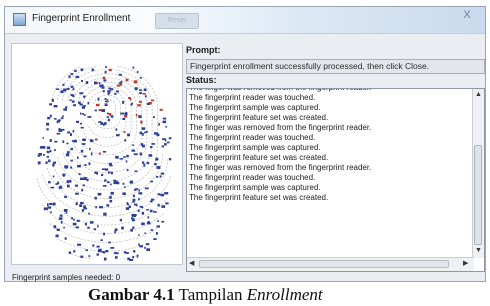  I want to click on caption-emphasis: Enrollment, so click(284, 294).